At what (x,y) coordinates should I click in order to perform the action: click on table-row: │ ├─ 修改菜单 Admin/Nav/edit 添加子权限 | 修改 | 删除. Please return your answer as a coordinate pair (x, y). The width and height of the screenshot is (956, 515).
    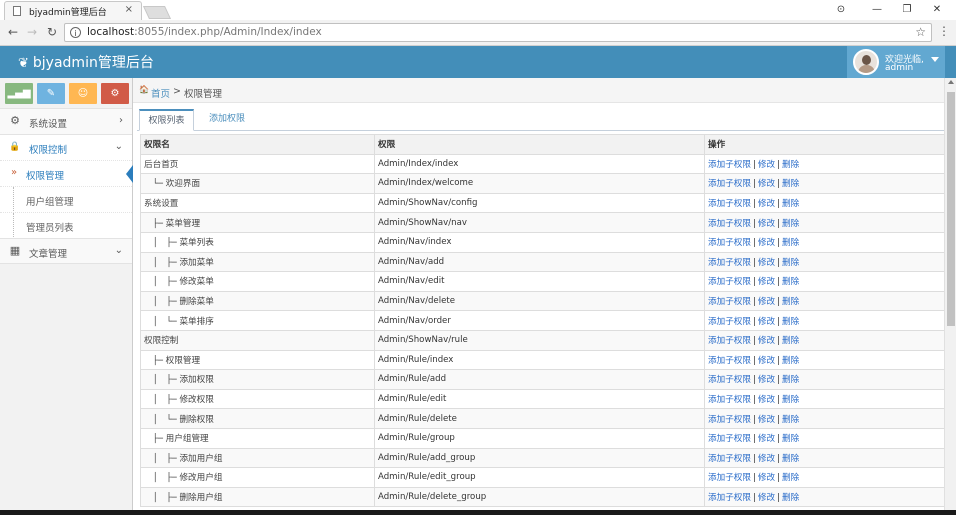
    Looking at the image, I should click on (542, 281).